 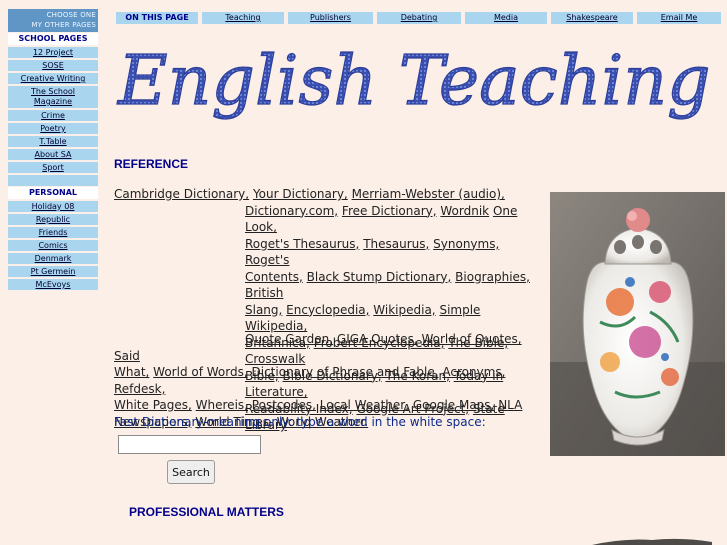 I want to click on link-giga-quotes: GIGA Quotes,, so click(x=377, y=339).